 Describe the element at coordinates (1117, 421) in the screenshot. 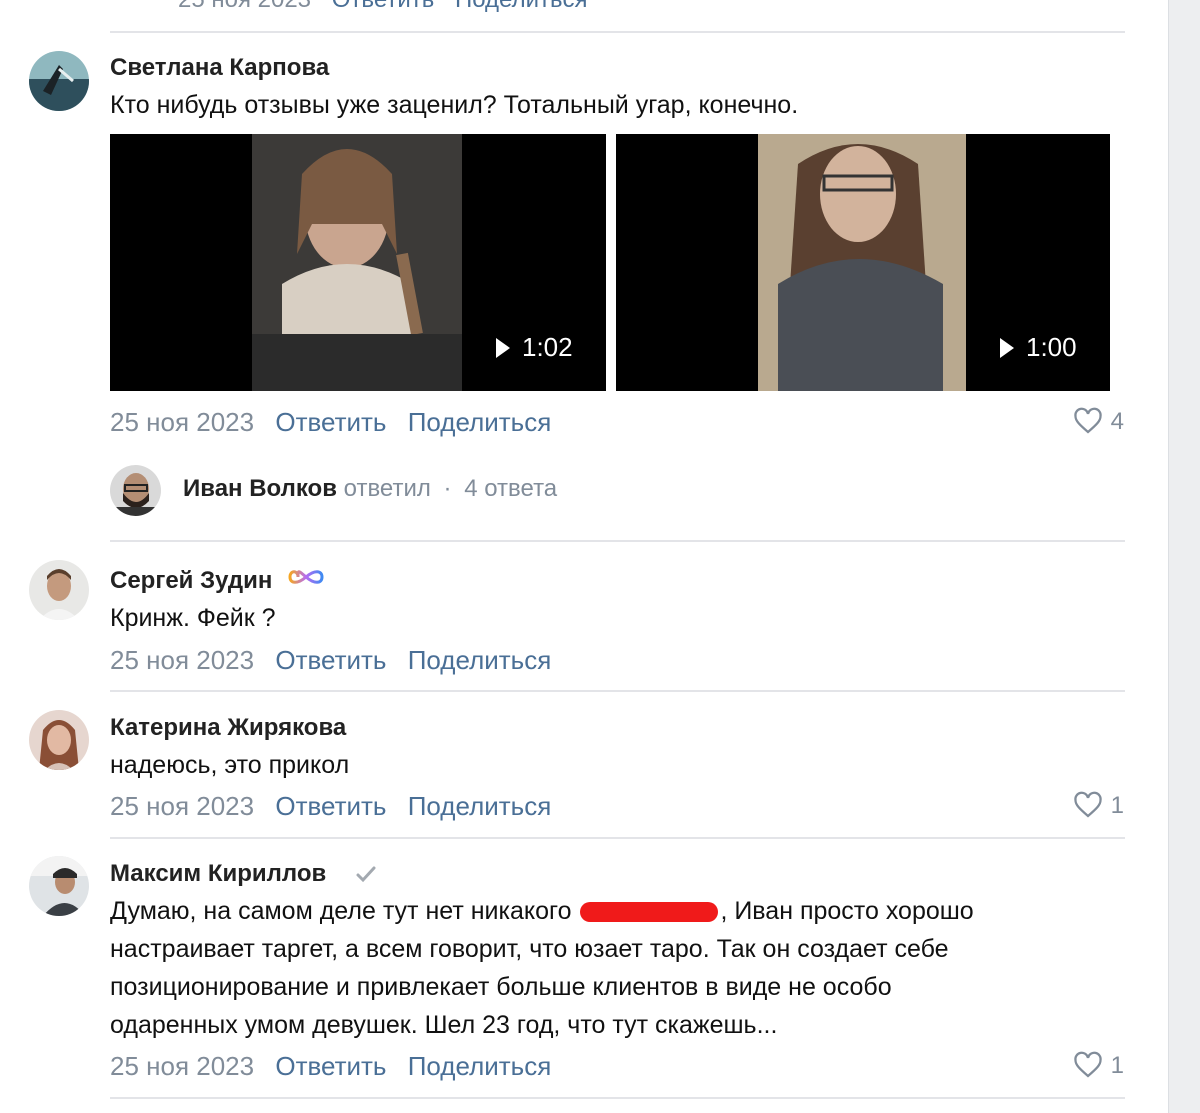

I see `like-count: 4` at that location.